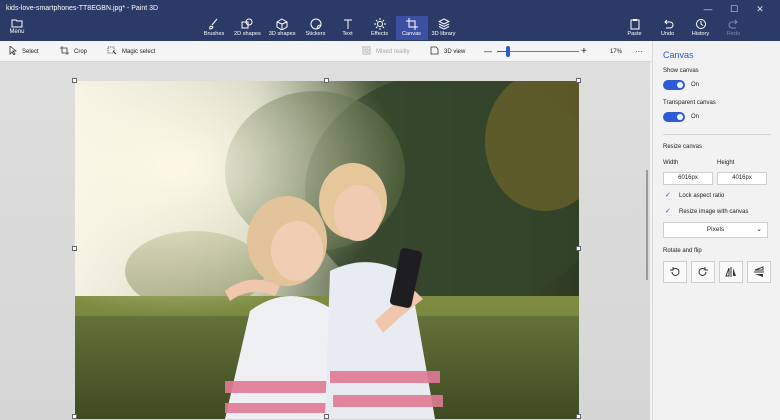 This screenshot has height=420, width=780. I want to click on flip-vertical-button, so click(731, 272).